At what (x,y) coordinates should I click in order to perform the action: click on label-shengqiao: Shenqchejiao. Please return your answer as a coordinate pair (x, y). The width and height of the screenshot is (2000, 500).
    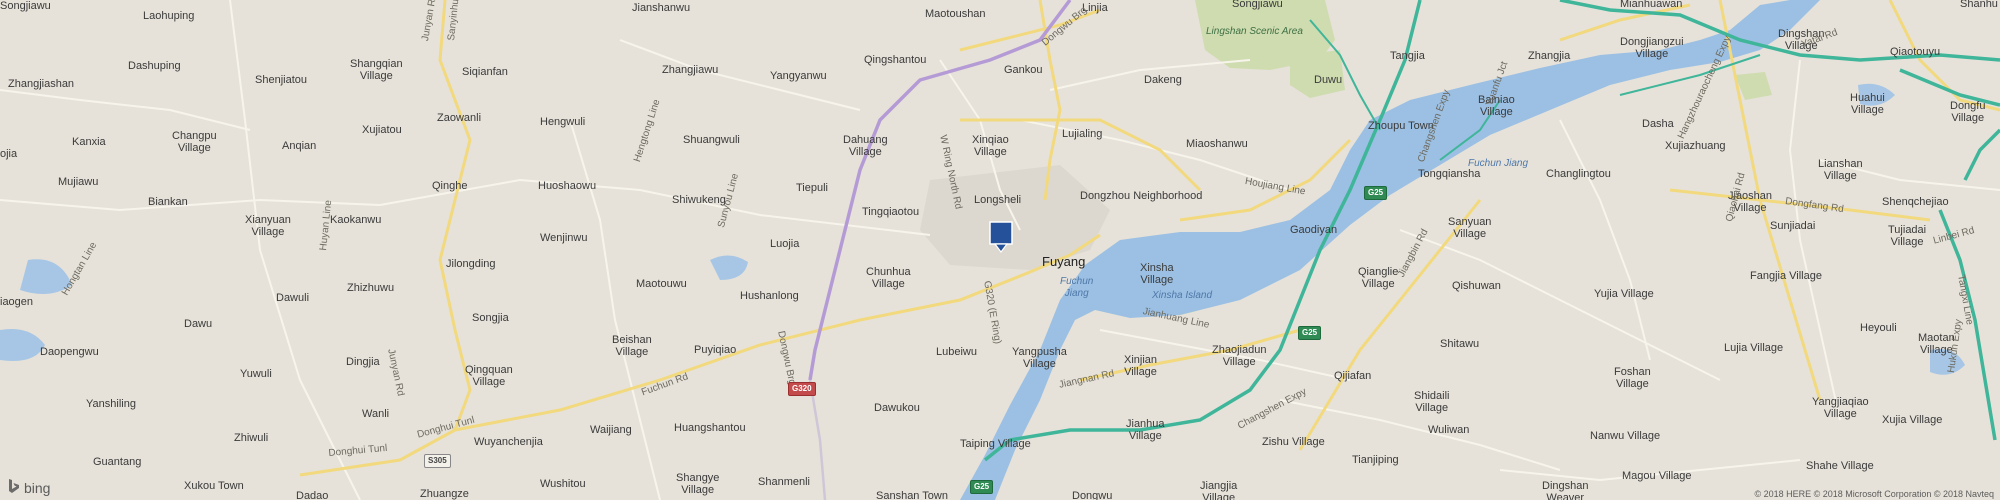
    Looking at the image, I should click on (1915, 202).